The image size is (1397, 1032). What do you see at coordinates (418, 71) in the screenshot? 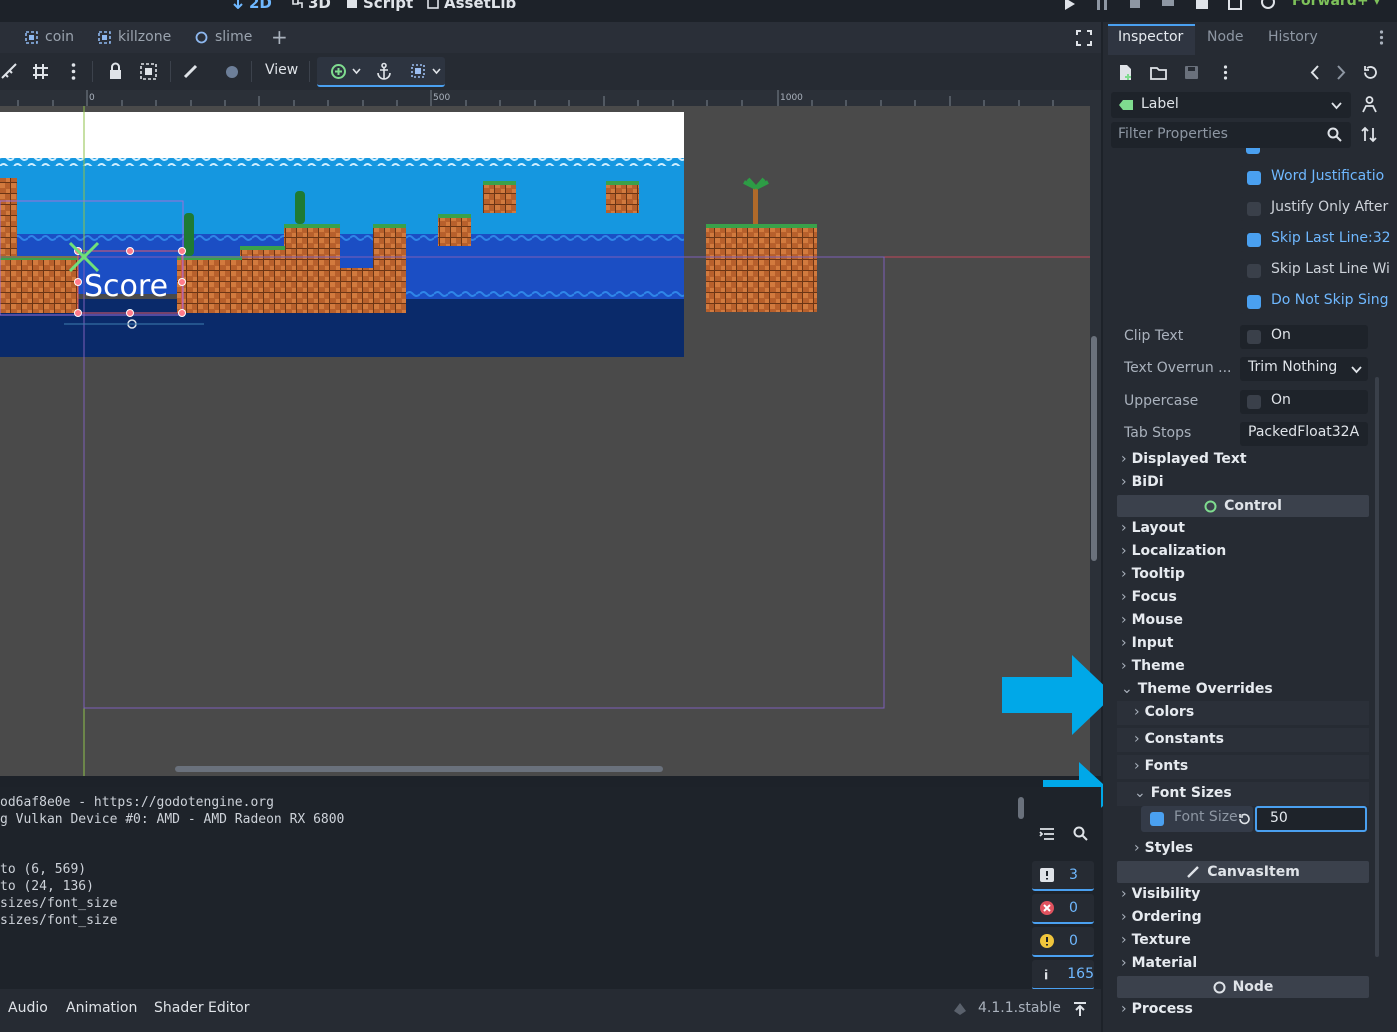
I see `smart-snap-icon` at bounding box center [418, 71].